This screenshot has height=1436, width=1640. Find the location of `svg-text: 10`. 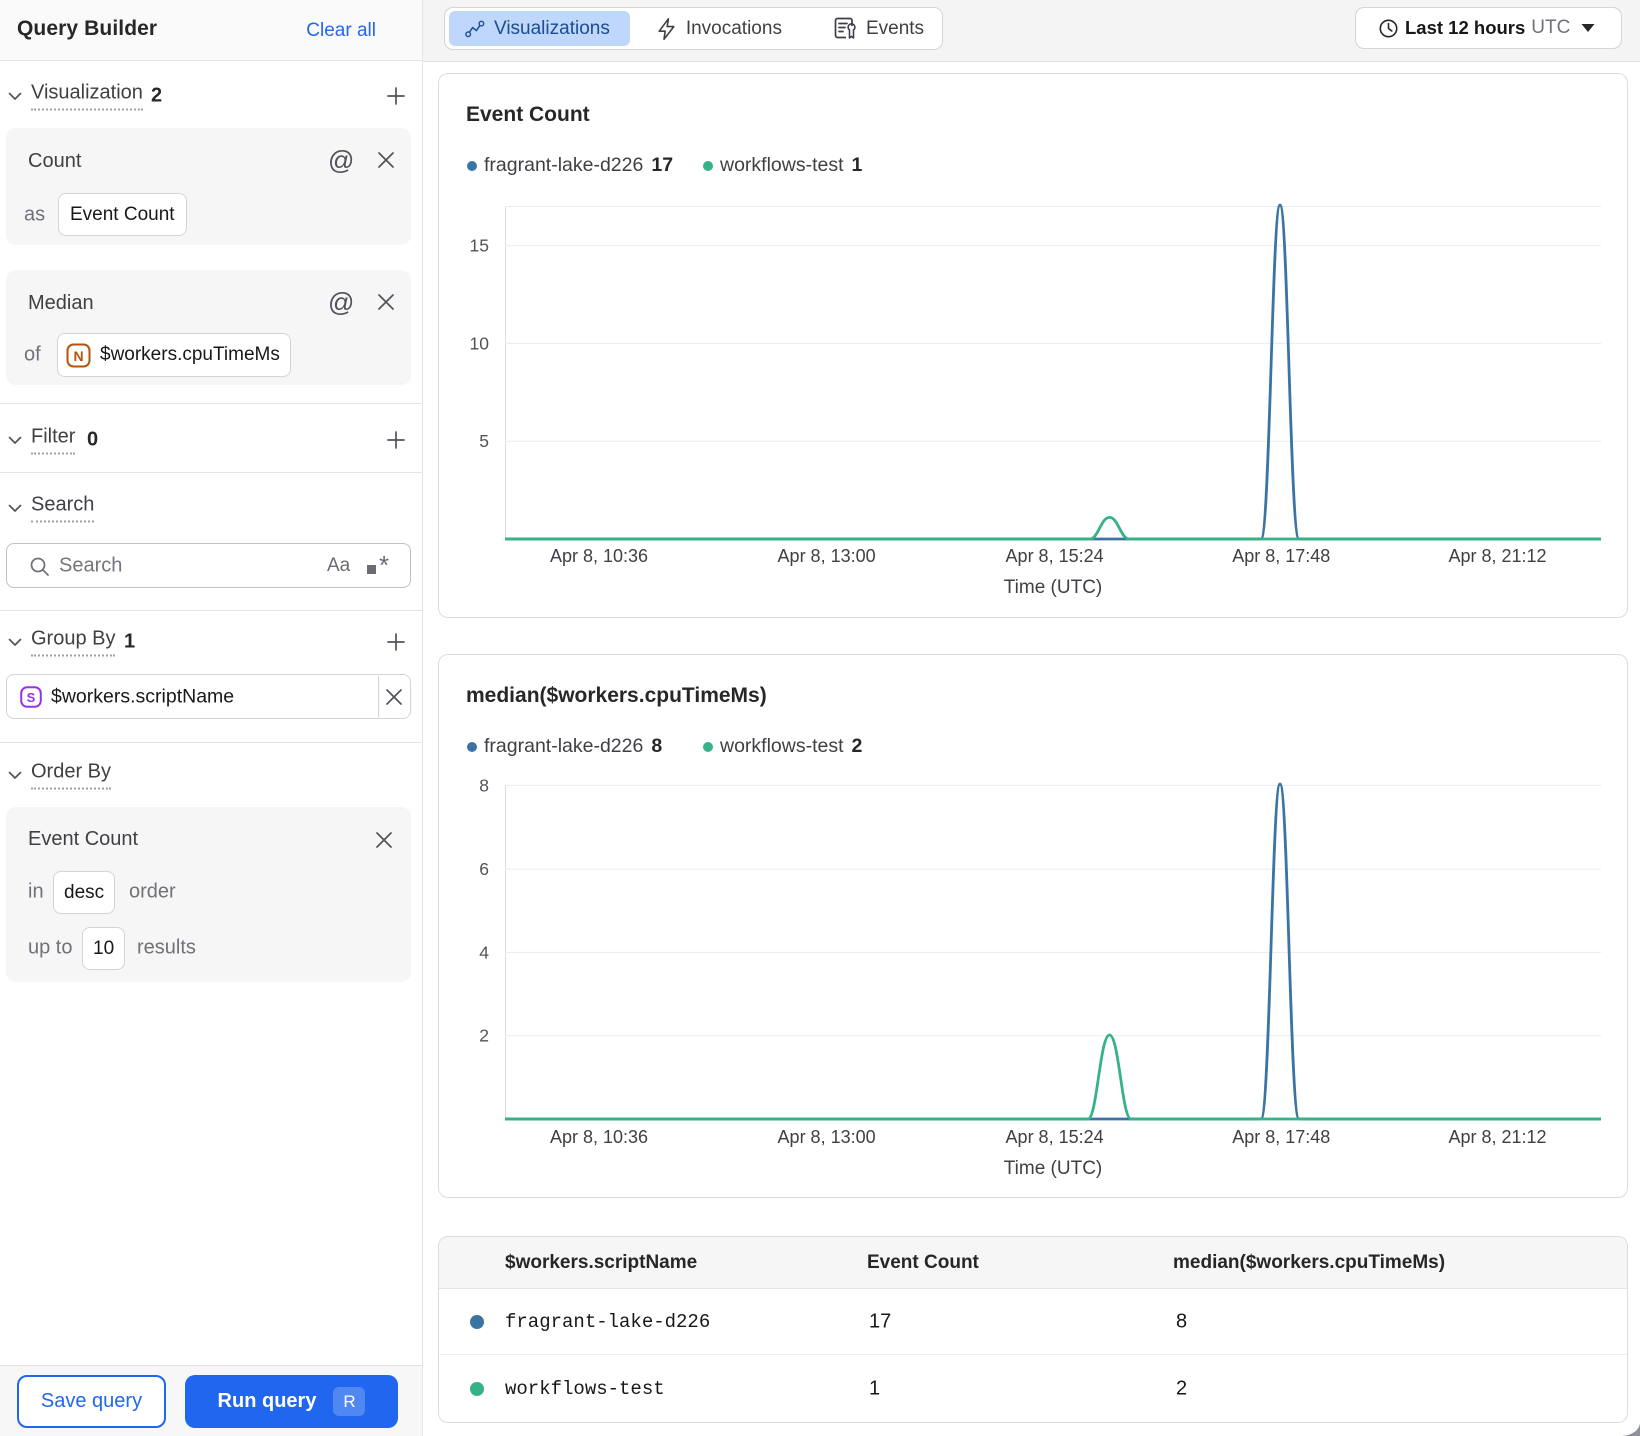

svg-text: 10 is located at coordinates (480, 343).